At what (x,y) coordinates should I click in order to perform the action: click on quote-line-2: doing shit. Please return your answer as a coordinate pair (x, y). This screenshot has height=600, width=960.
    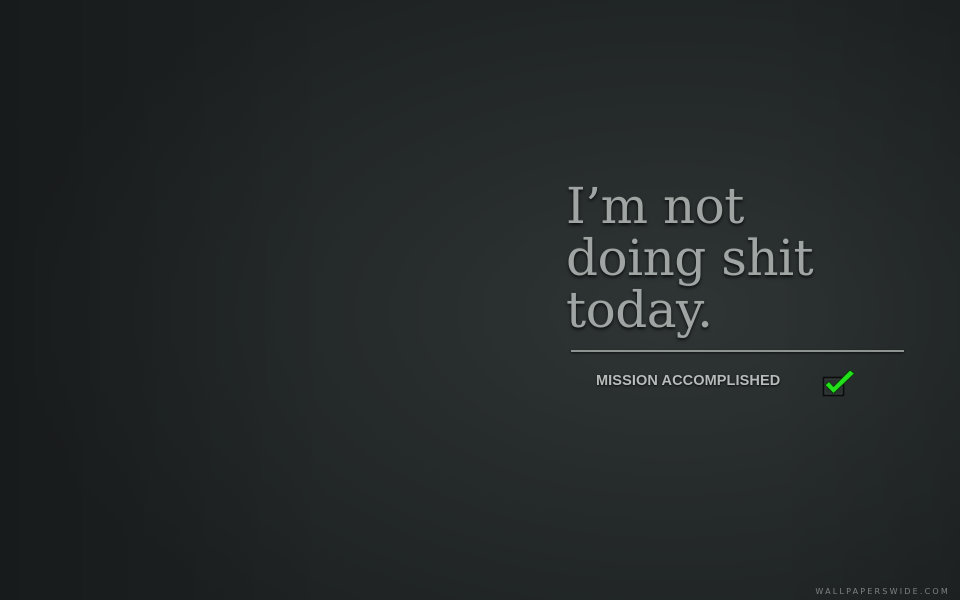
    Looking at the image, I should click on (690, 258).